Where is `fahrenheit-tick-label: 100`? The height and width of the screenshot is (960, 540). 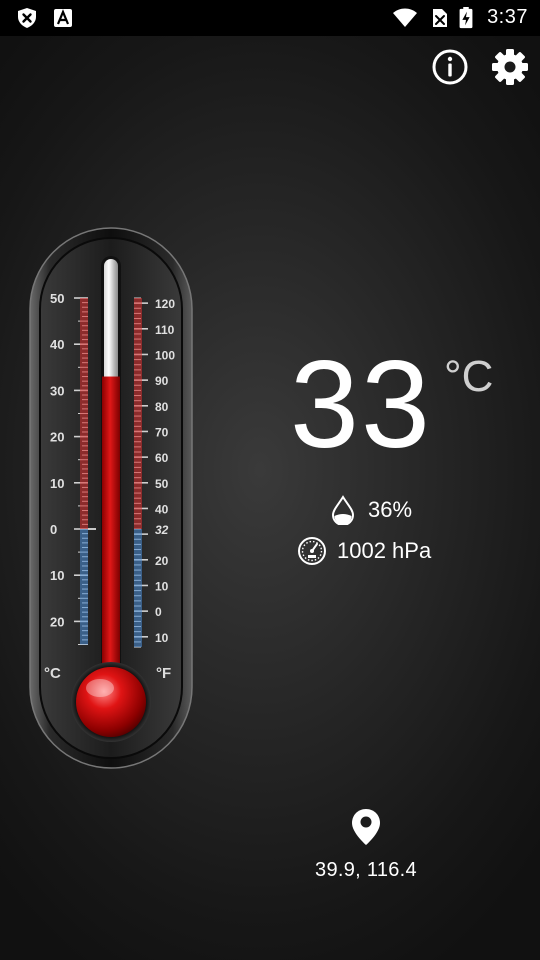 fahrenheit-tick-label: 100 is located at coordinates (165, 355).